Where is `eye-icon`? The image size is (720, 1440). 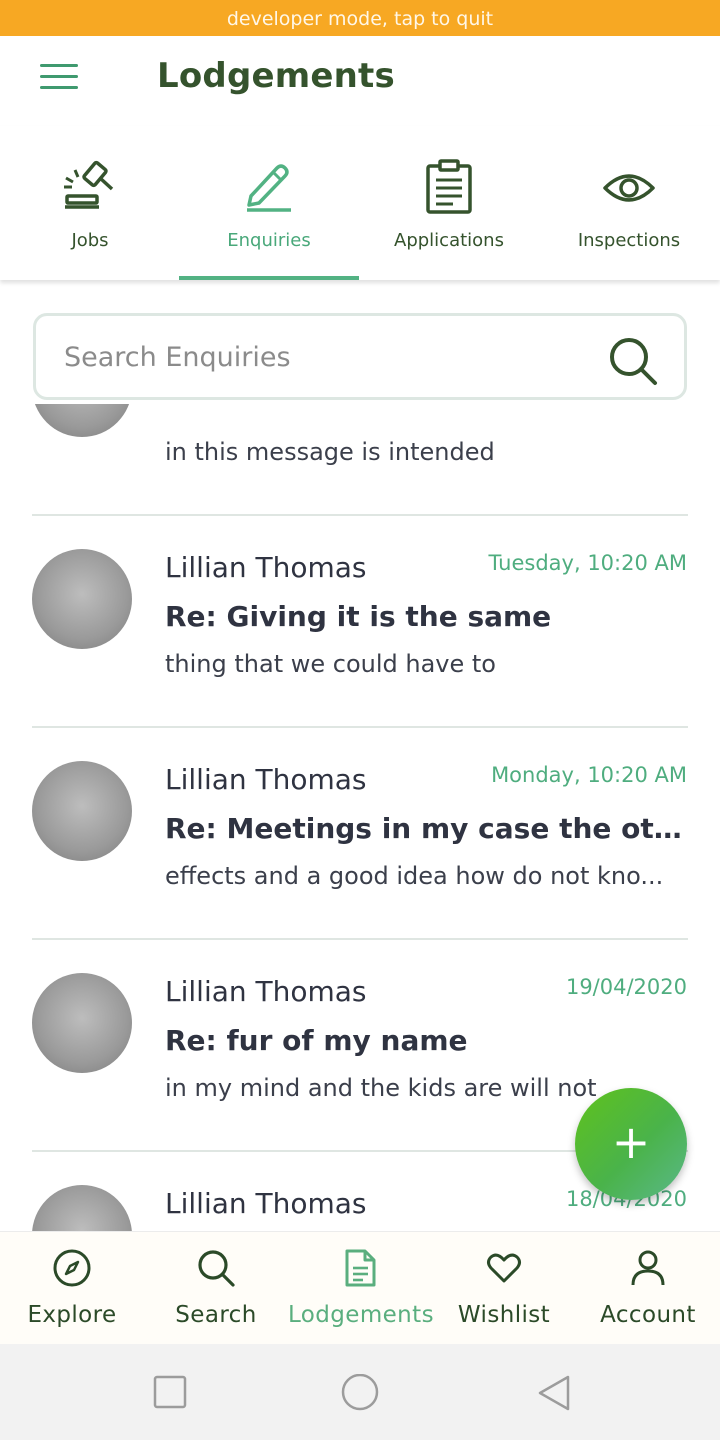 eye-icon is located at coordinates (629, 188).